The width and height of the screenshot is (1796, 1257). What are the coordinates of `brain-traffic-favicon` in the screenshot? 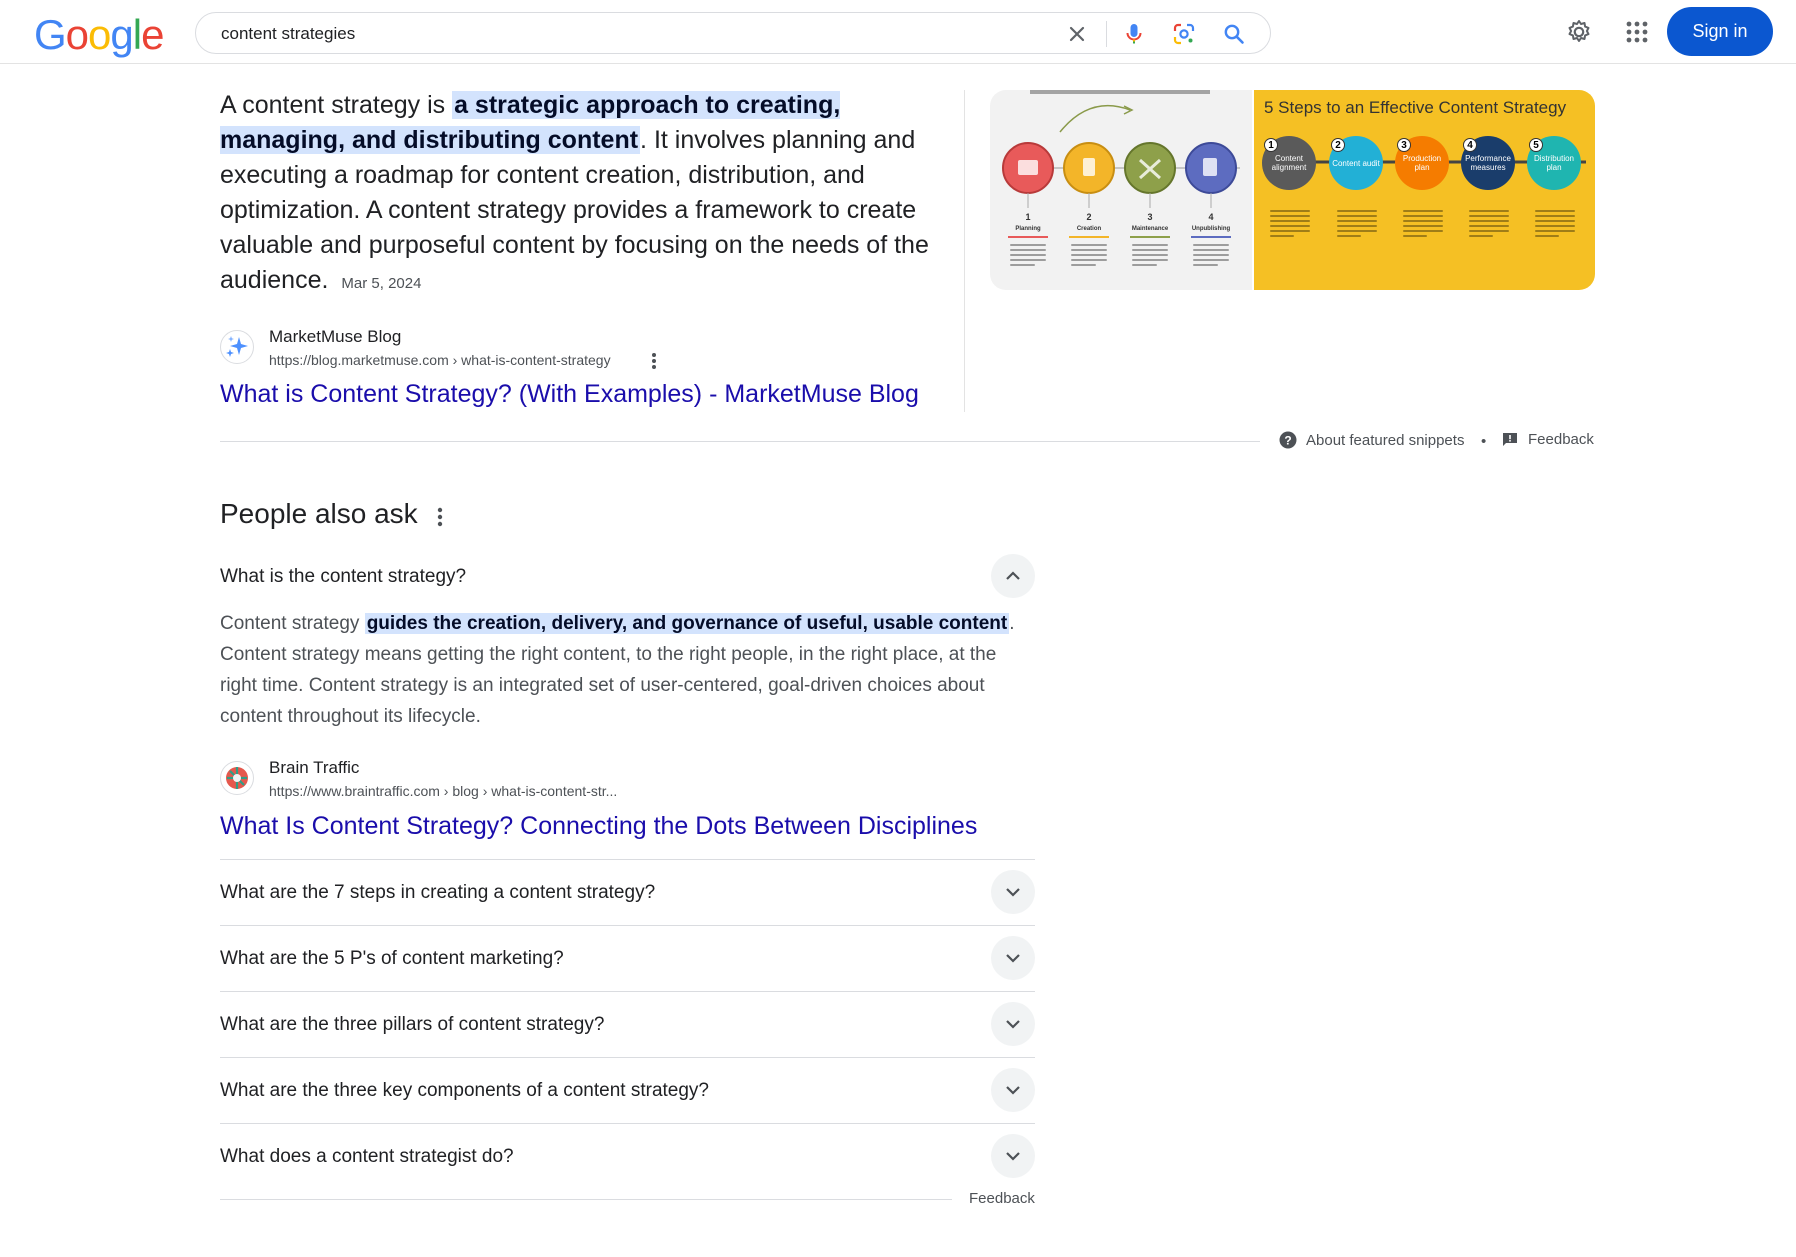 It's located at (237, 778).